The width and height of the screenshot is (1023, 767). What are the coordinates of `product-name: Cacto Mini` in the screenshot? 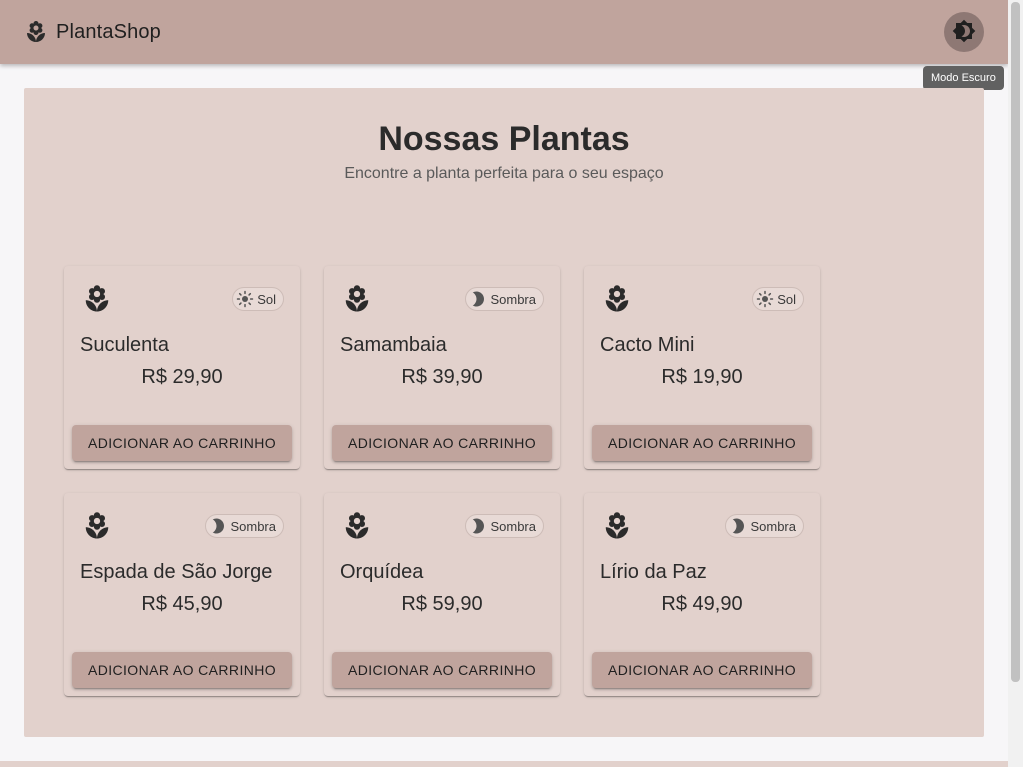 It's located at (647, 345).